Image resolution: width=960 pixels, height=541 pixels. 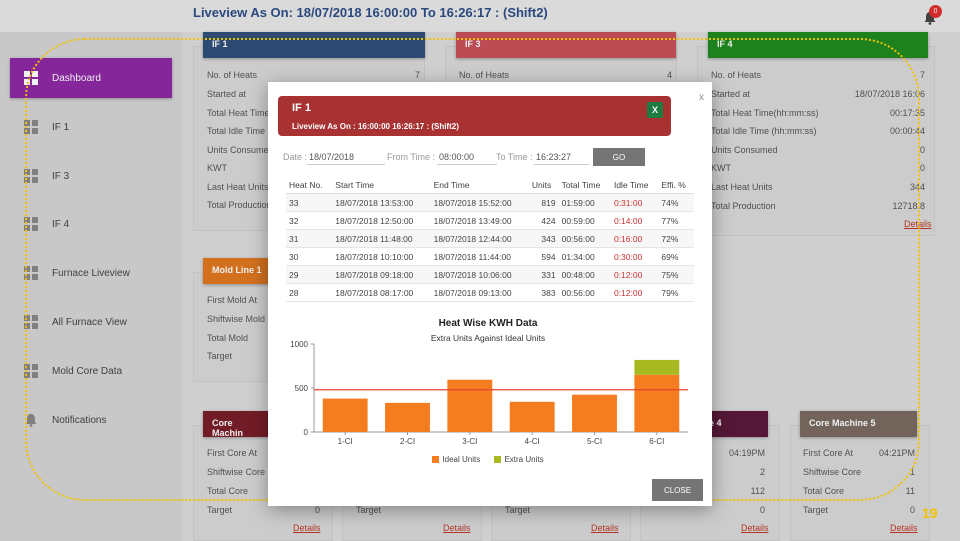 What do you see at coordinates (634, 256) in the screenshot?
I see `table-cell: 0:30:00` at bounding box center [634, 256].